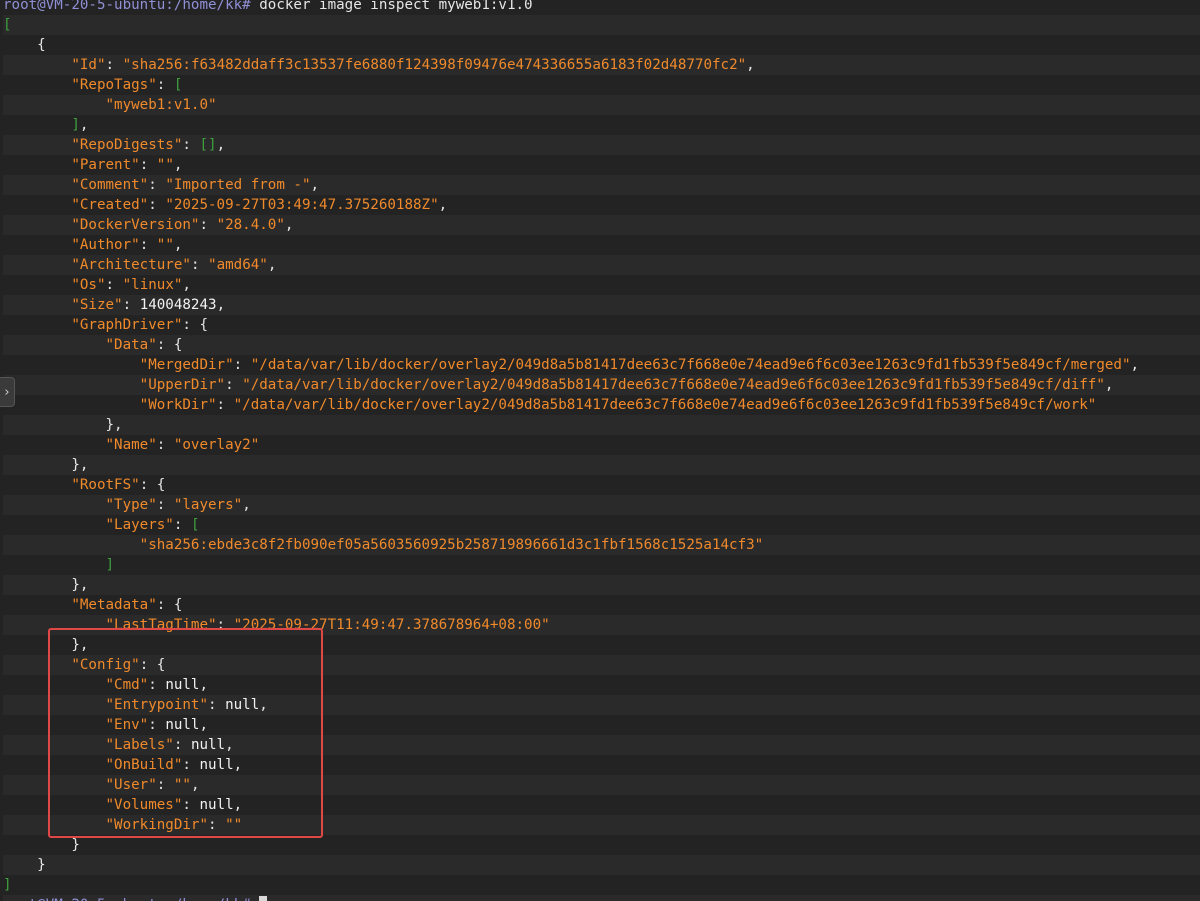  Describe the element at coordinates (144, 805) in the screenshot. I see `json-token: "Volumes"` at that location.